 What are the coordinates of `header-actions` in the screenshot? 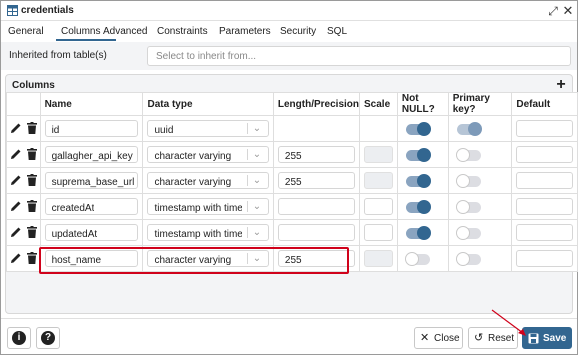 It's located at (23, 104).